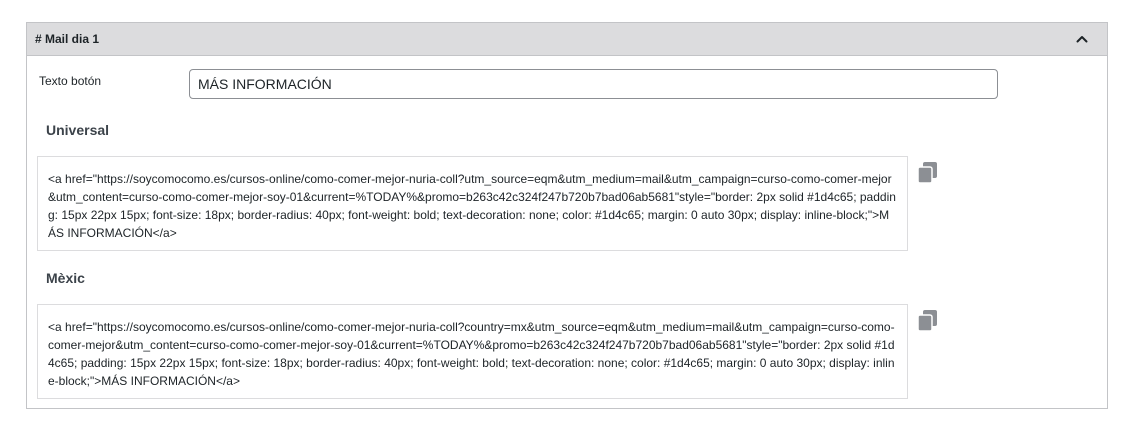 The image size is (1127, 438). Describe the element at coordinates (1082, 39) in the screenshot. I see `chevron-up-icon` at that location.